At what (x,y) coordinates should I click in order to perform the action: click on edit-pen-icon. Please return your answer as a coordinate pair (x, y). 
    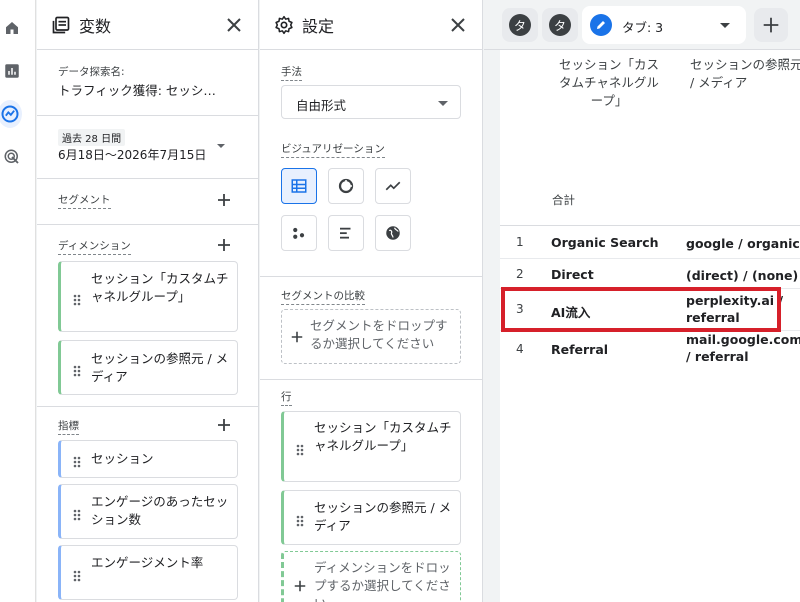
    Looking at the image, I should click on (601, 25).